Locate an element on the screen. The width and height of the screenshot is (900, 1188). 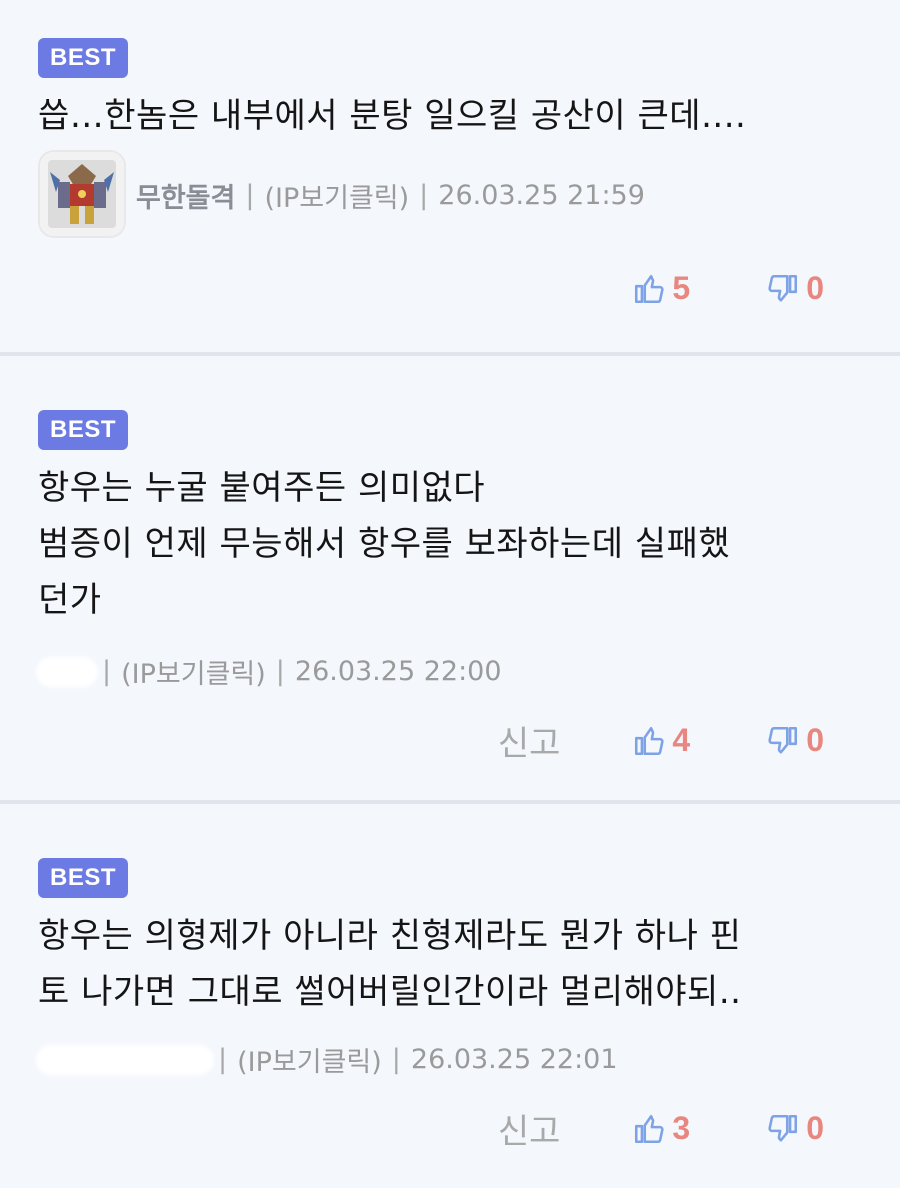
like-button: 5 is located at coordinates (661, 288).